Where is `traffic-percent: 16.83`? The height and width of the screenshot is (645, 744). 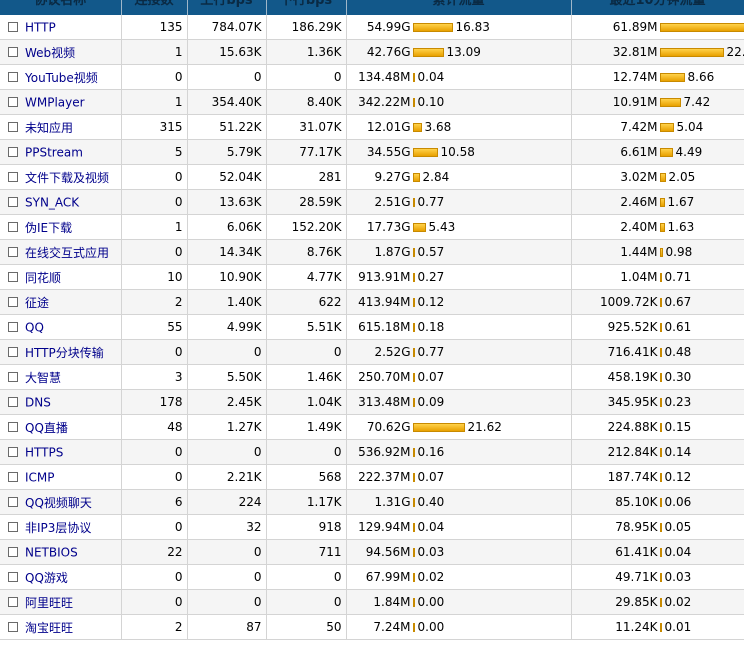
traffic-percent: 16.83 is located at coordinates (472, 27).